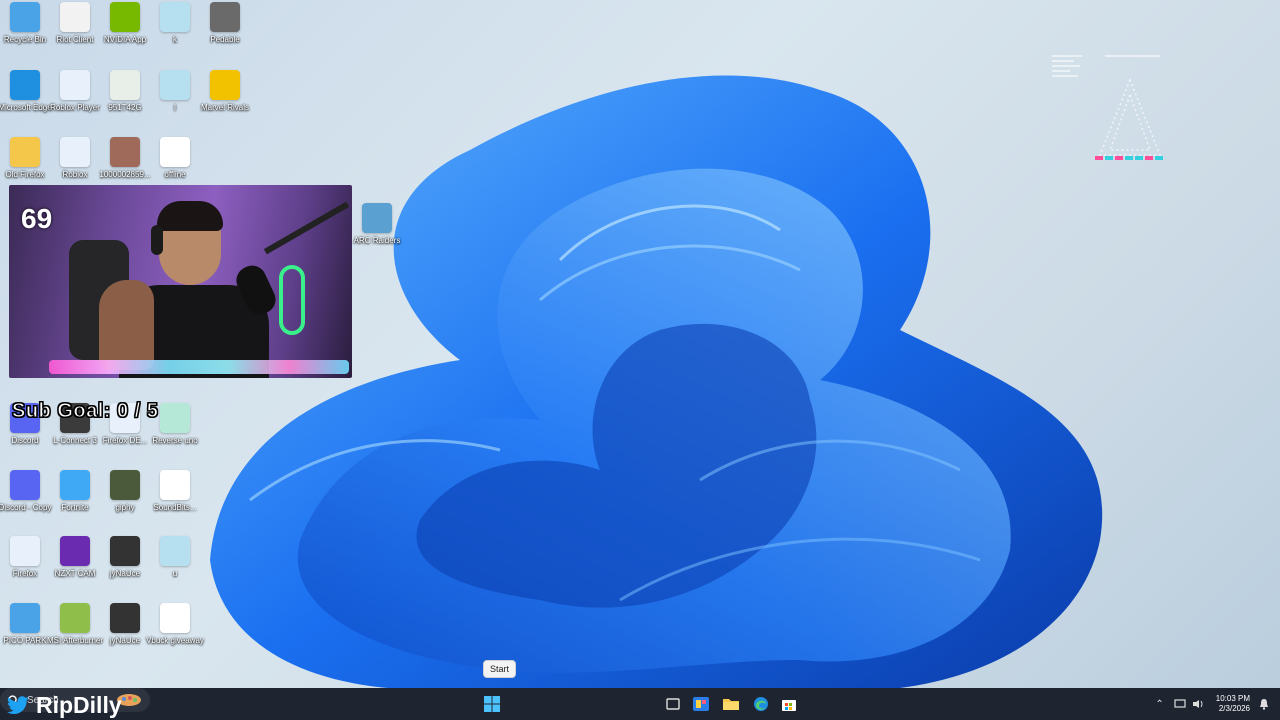  Describe the element at coordinates (25, 440) in the screenshot. I see `desktop-icon-label: Discord` at that location.